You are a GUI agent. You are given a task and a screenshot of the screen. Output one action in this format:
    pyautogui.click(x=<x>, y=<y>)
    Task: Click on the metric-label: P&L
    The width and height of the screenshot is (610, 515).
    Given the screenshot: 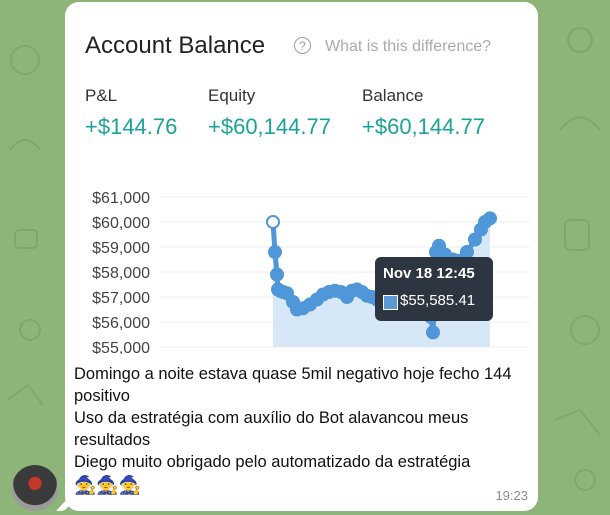 What is the action you would take?
    pyautogui.click(x=101, y=95)
    